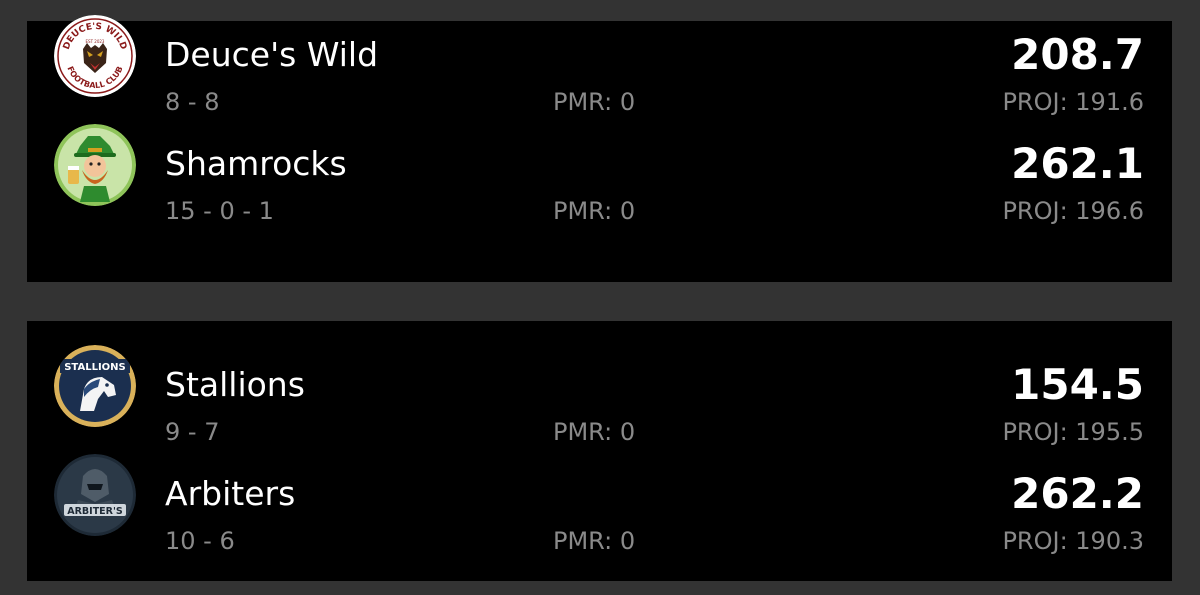 This screenshot has height=595, width=1200. I want to click on team-score: 154.5, so click(1077, 384).